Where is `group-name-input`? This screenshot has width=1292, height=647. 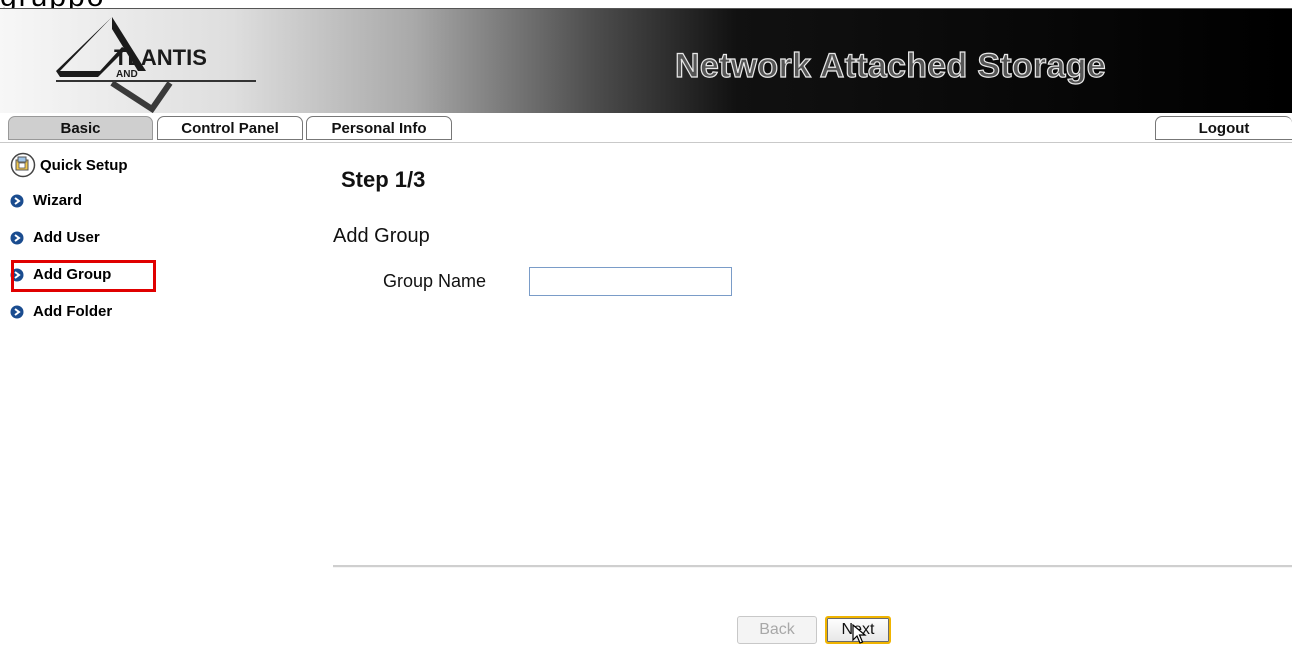 group-name-input is located at coordinates (630, 281).